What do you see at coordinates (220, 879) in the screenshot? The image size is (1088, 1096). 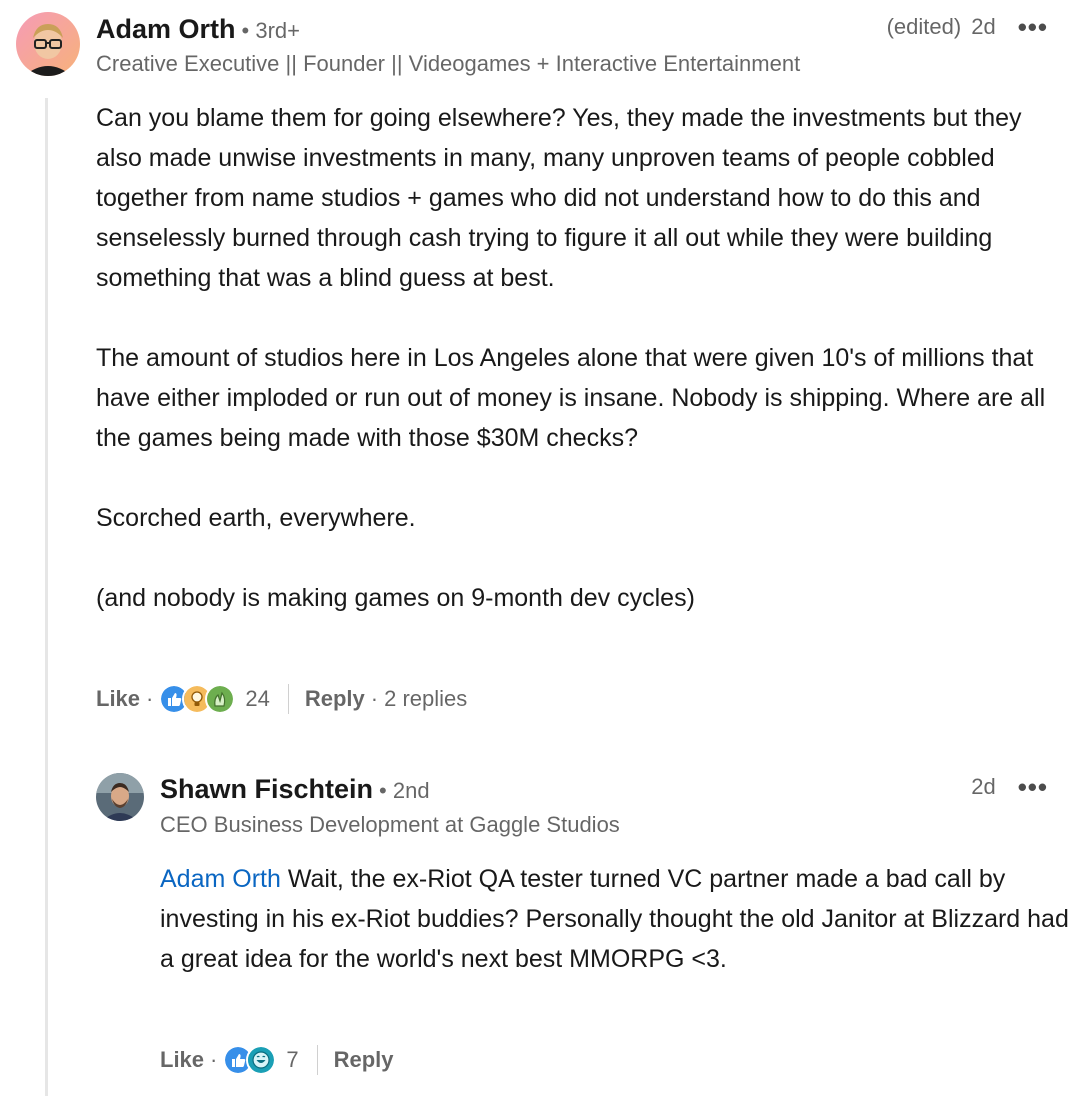 I see `mention-link: Adam Orth` at bounding box center [220, 879].